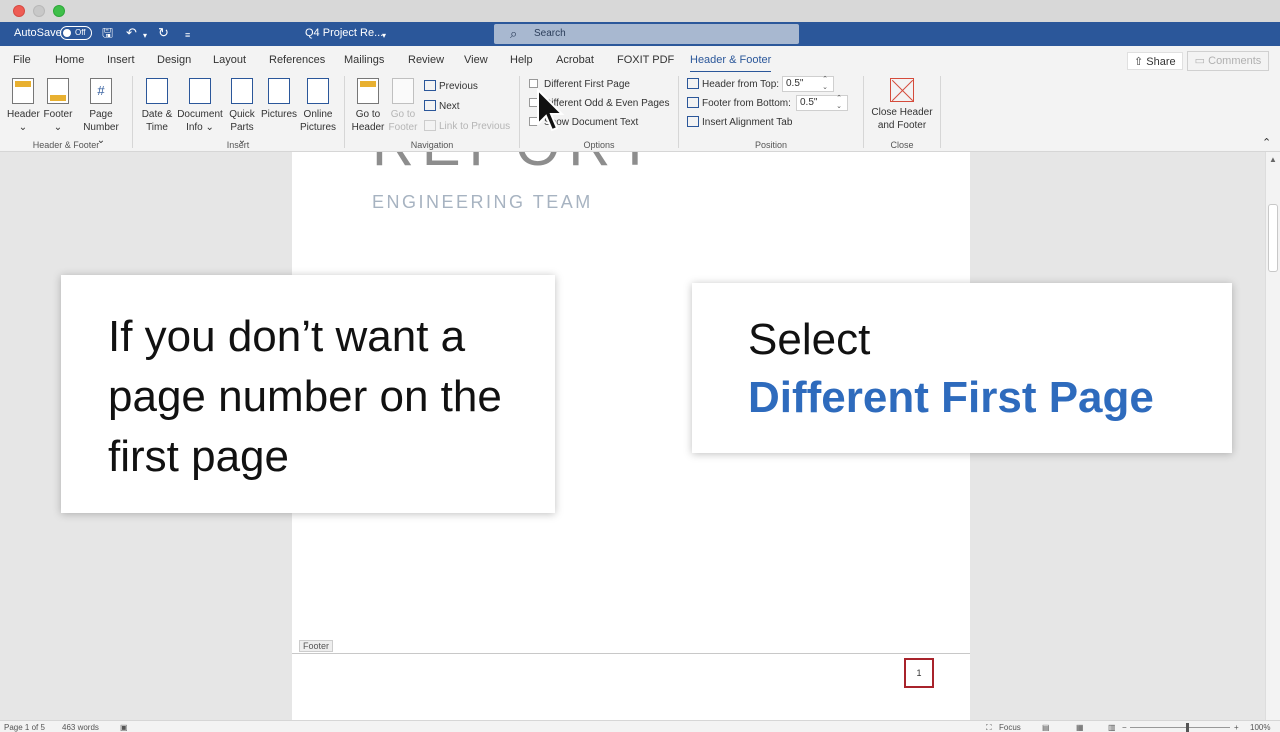  Describe the element at coordinates (442, 106) in the screenshot. I see `next-button: Next` at that location.